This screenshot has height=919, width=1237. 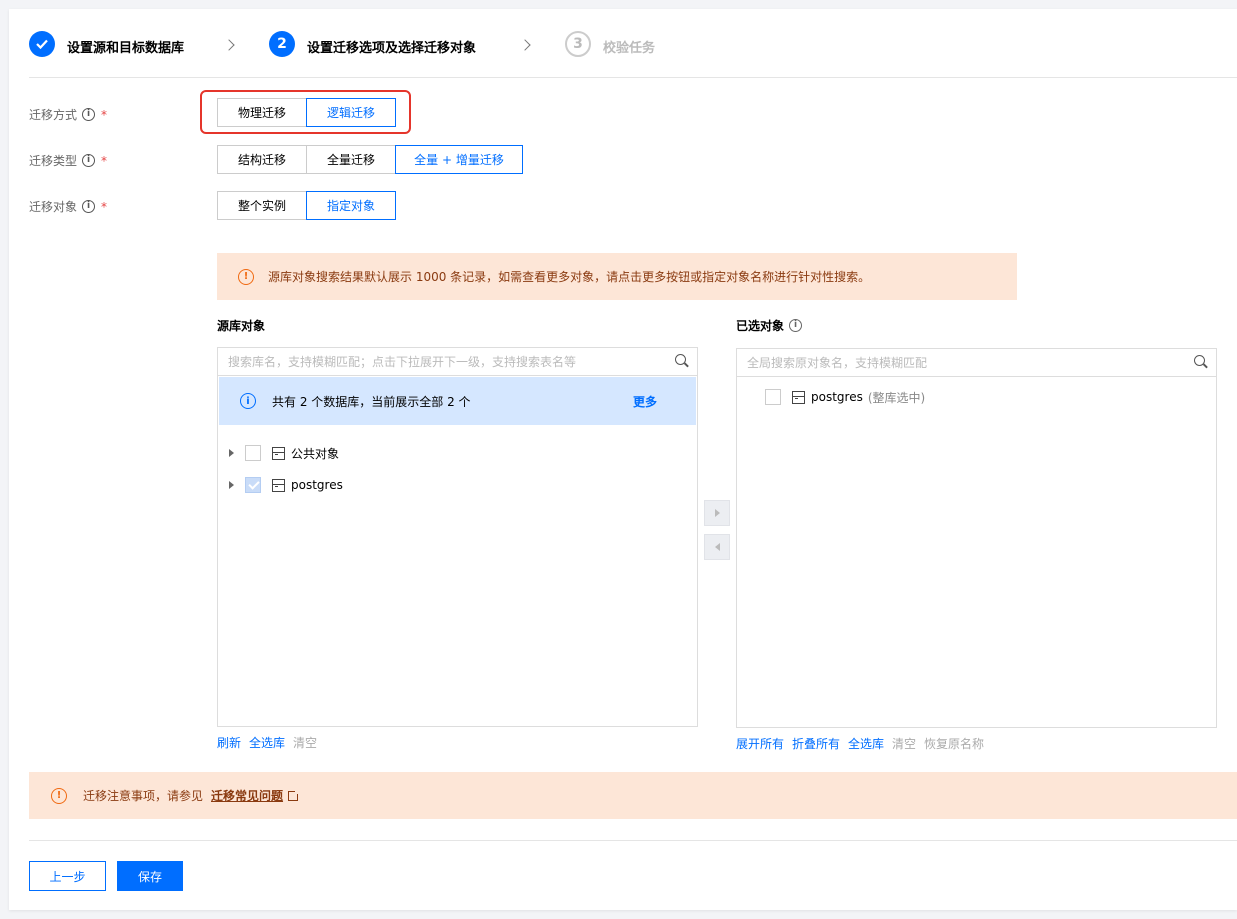 I want to click on option-full-incremental-migration: 全量 + 增量迁移, so click(x=459, y=159).